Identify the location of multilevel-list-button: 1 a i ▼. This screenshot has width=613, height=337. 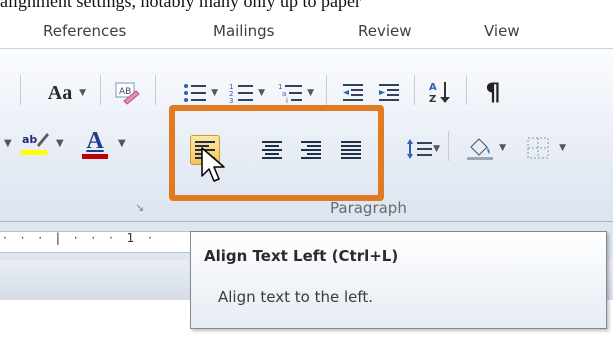
(293, 93).